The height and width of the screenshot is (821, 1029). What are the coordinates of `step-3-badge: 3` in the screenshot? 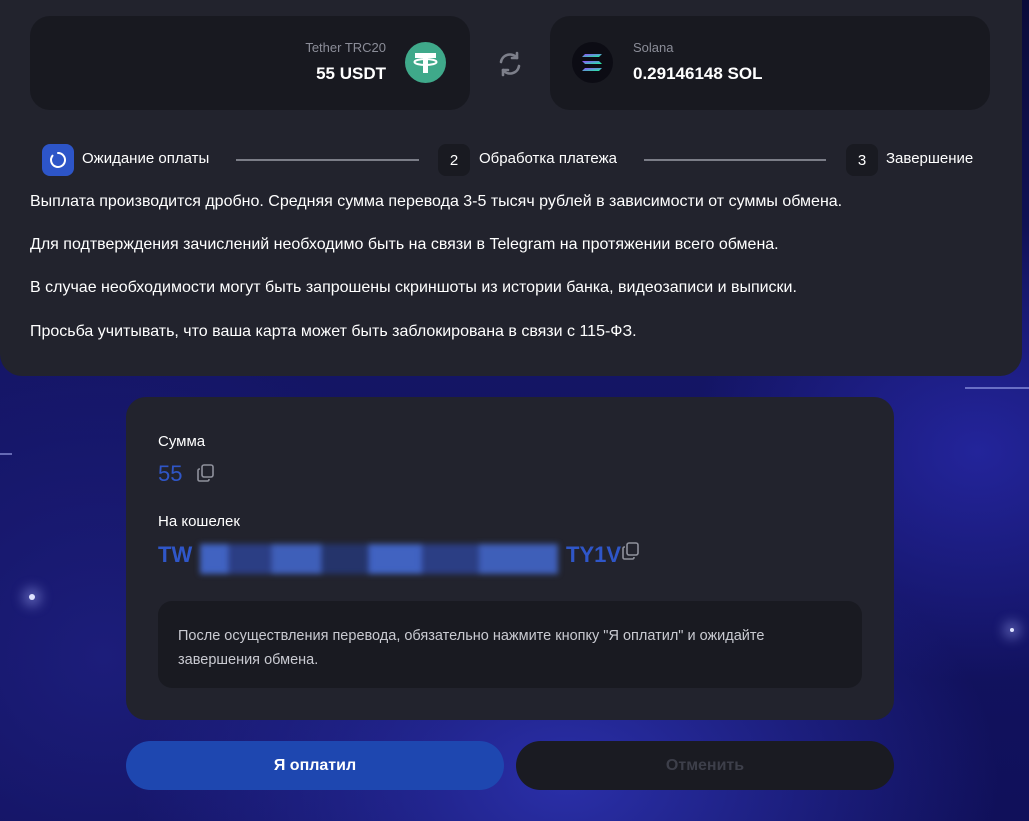 It's located at (862, 160).